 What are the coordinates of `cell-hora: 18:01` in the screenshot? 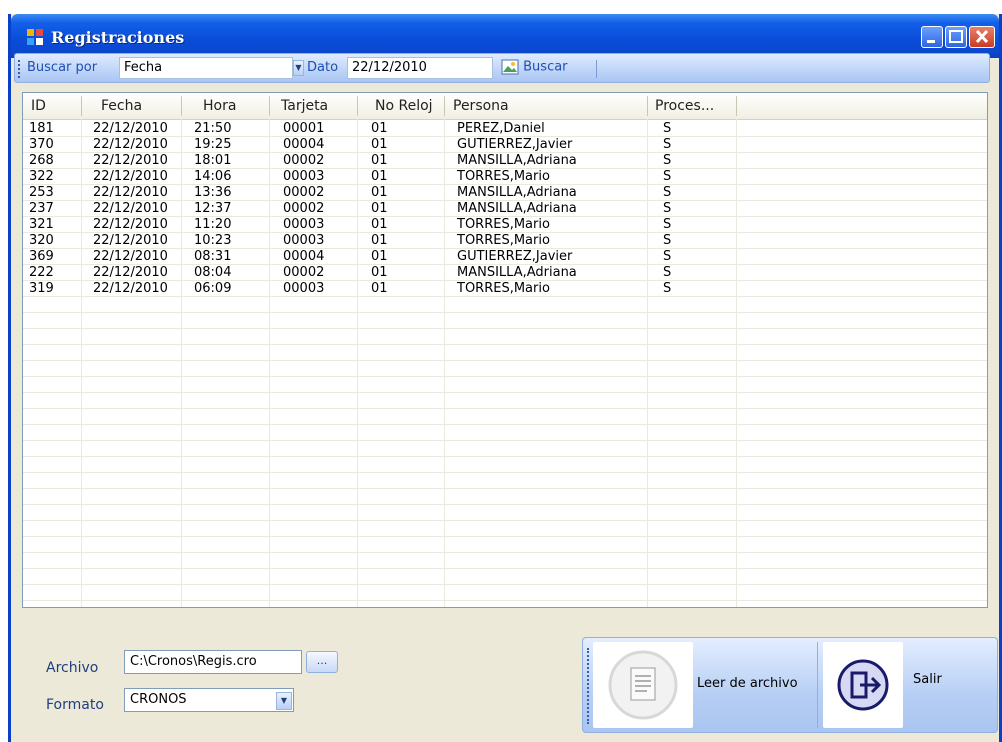 It's located at (213, 160).